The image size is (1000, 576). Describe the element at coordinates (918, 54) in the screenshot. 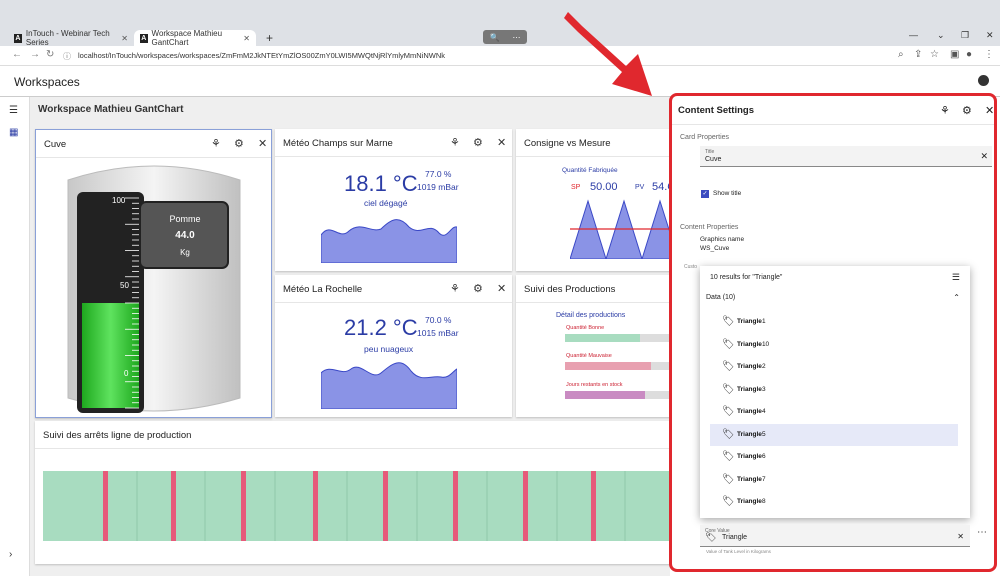

I see `share-icon: ⇪` at that location.